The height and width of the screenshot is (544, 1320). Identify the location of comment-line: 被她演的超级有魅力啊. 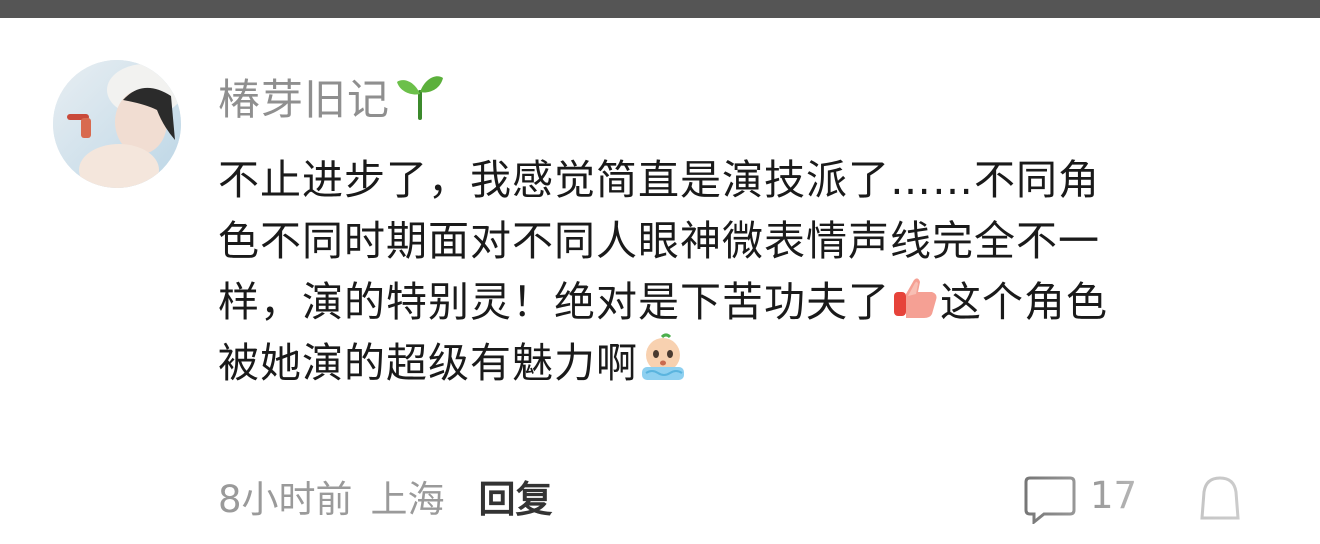
(748, 363).